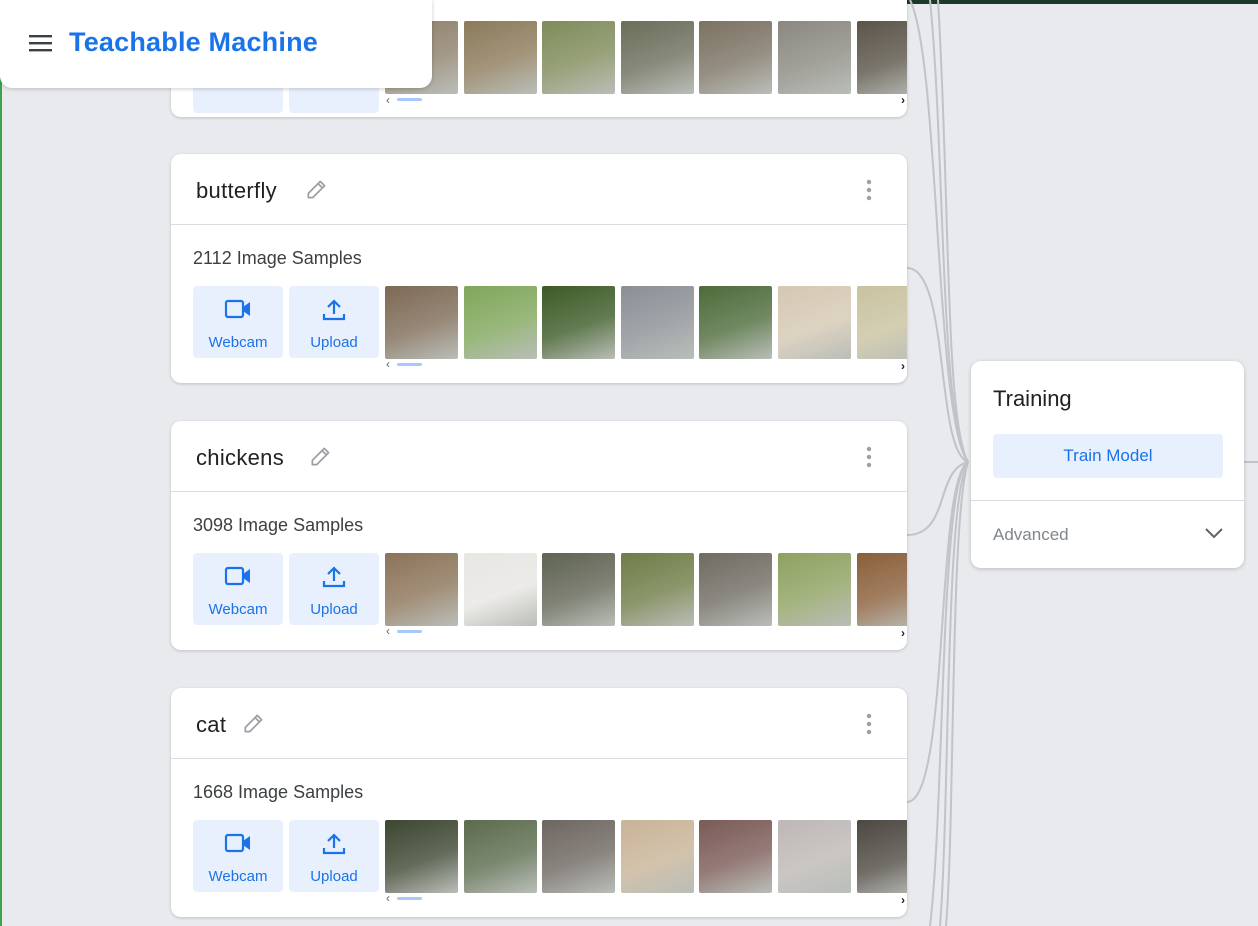 The image size is (1258, 926). I want to click on card-header: butterfly, so click(539, 189).